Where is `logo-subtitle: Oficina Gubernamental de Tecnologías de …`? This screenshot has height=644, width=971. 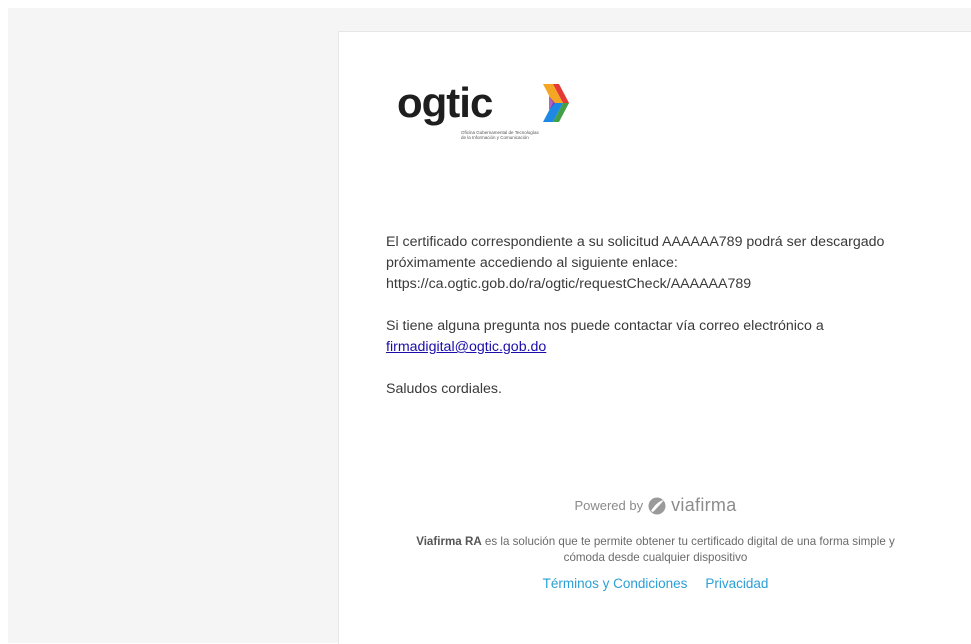 logo-subtitle: Oficina Gubernamental de Tecnologías de … is located at coordinates (500, 135).